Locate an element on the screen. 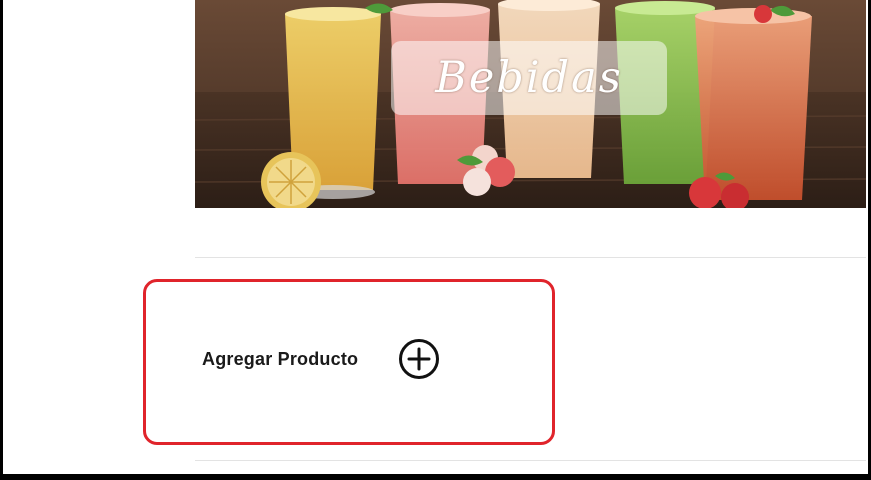  banner-title-box: Bebidas is located at coordinates (529, 78).